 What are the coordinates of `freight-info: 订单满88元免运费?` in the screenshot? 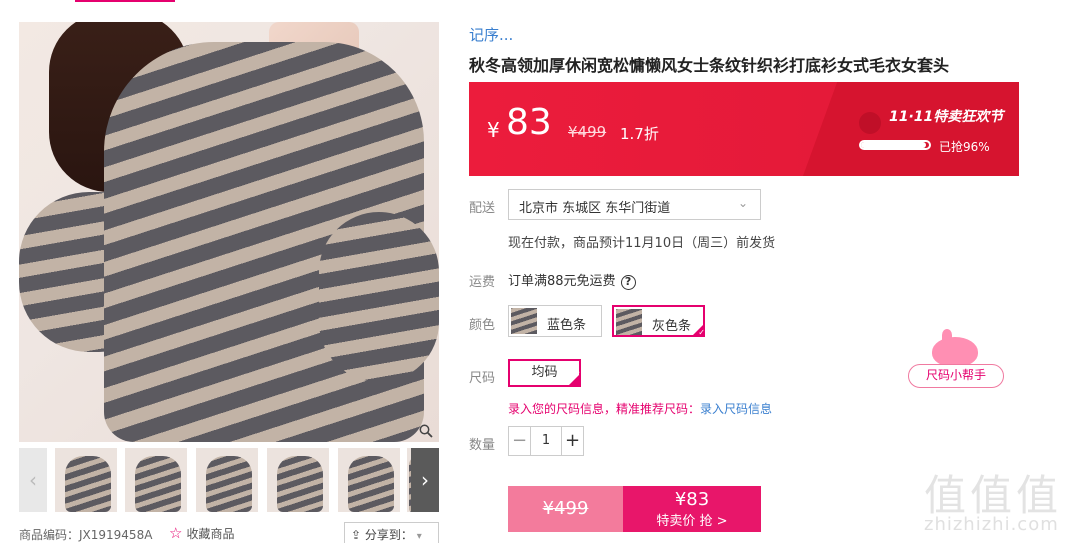 It's located at (572, 280).